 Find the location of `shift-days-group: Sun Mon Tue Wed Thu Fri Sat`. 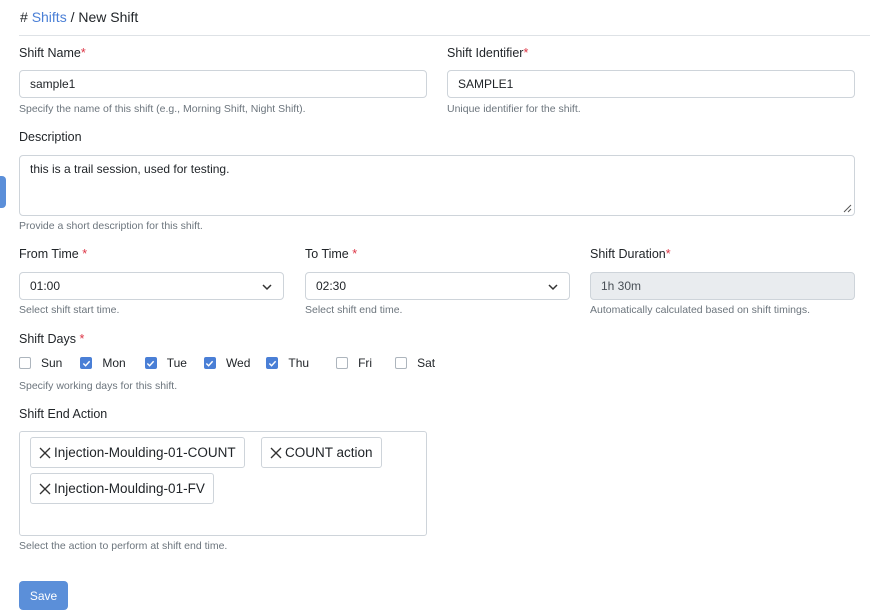

shift-days-group: Sun Mon Tue Wed Thu Fri Sat is located at coordinates (227, 363).